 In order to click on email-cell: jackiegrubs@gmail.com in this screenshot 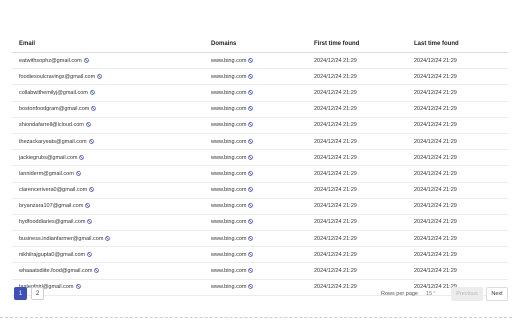, I will do `click(111, 158)`.